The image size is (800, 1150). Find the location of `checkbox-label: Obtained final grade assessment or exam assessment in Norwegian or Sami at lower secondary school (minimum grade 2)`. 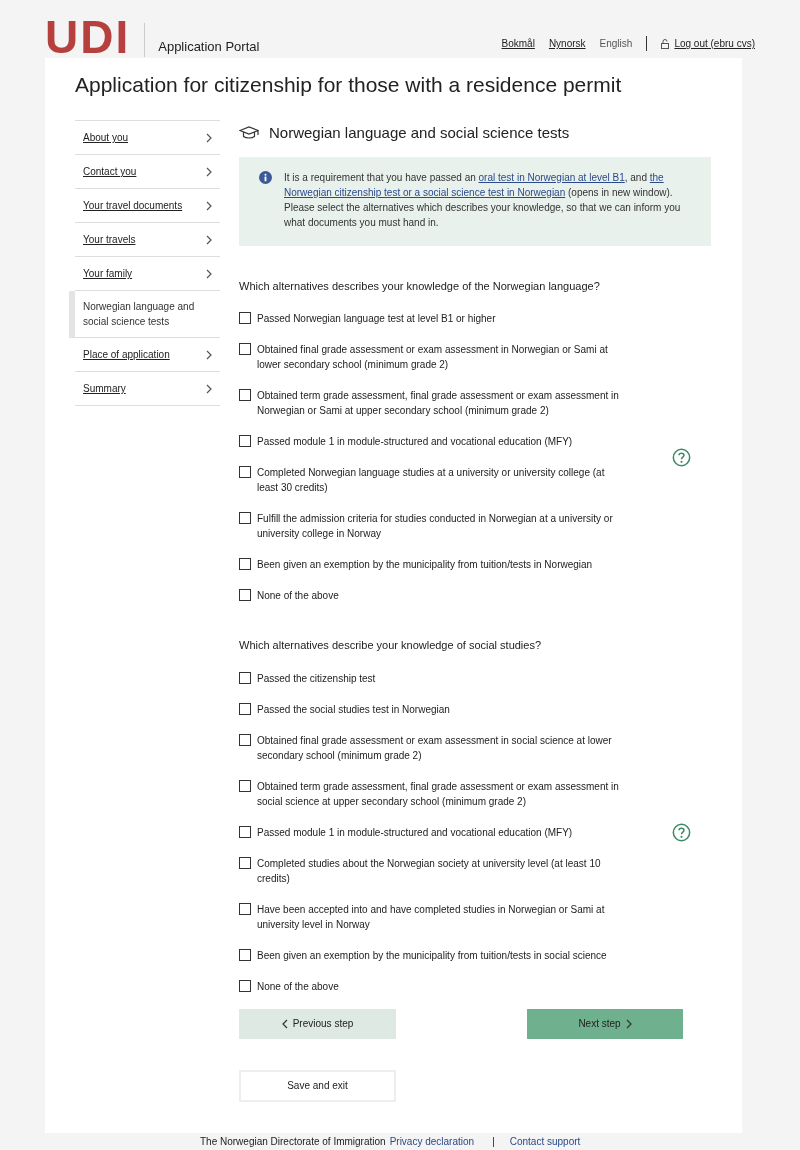

checkbox-label: Obtained final grade assessment or exam assessment in Norwegian or Sami at lower secondary school (minimum grade 2) is located at coordinates (433, 357).